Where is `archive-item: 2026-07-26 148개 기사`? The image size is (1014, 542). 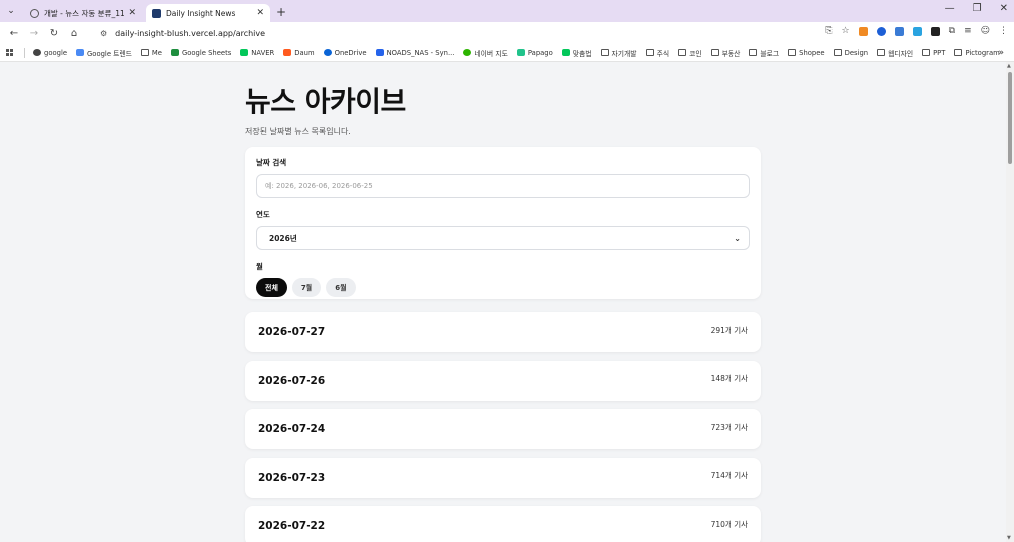
archive-item: 2026-07-26 148개 기사 is located at coordinates (503, 380).